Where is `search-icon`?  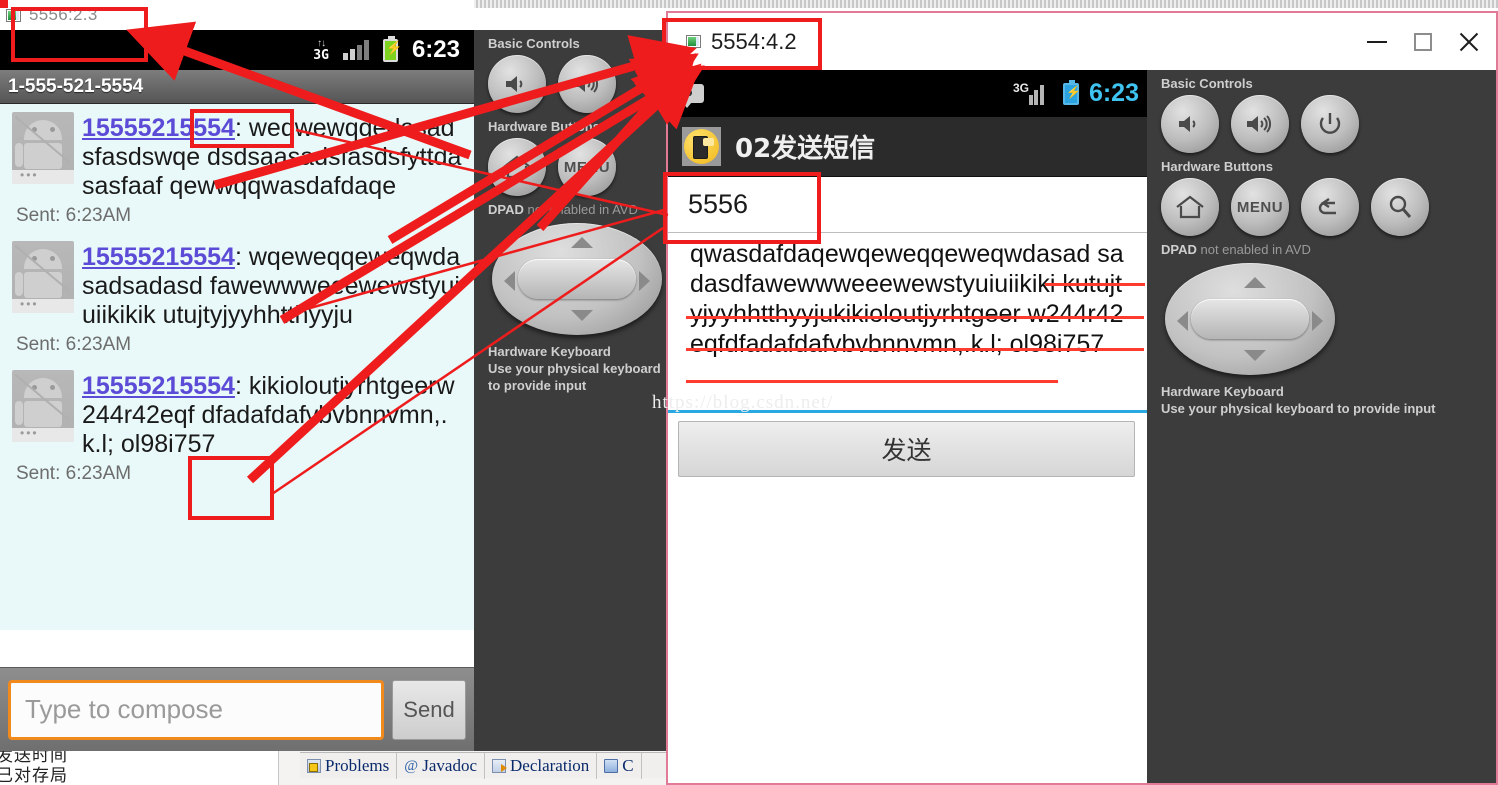
search-icon is located at coordinates (1400, 206).